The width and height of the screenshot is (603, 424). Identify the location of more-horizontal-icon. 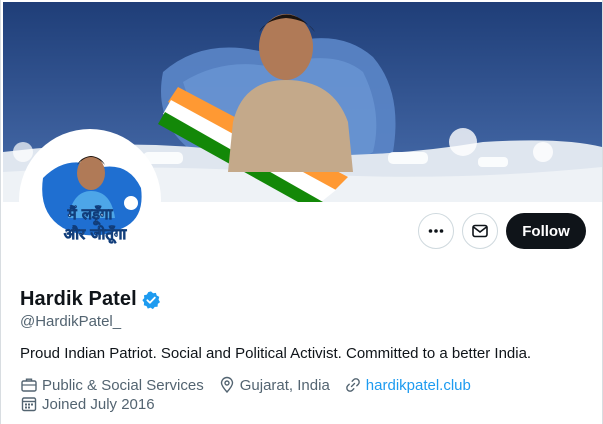
(436, 231).